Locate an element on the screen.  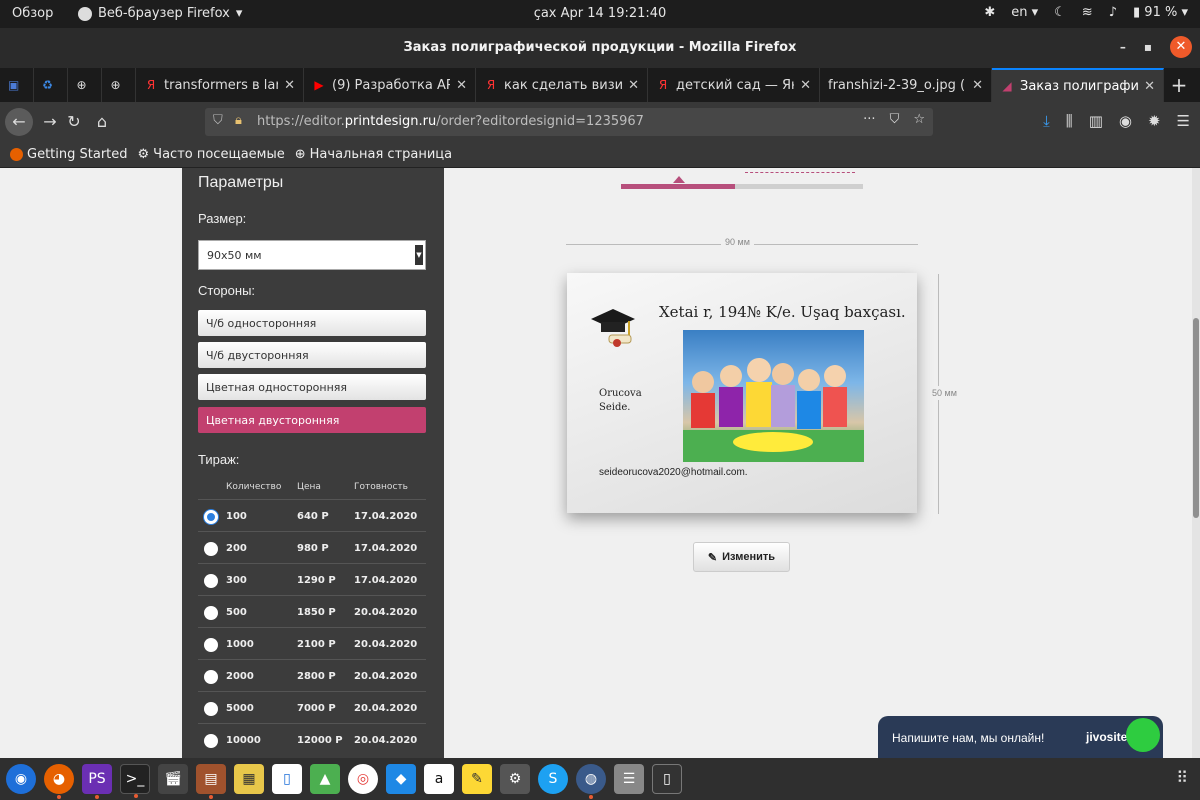
extension-gear-icon: ✹ is located at coordinates (1154, 121).